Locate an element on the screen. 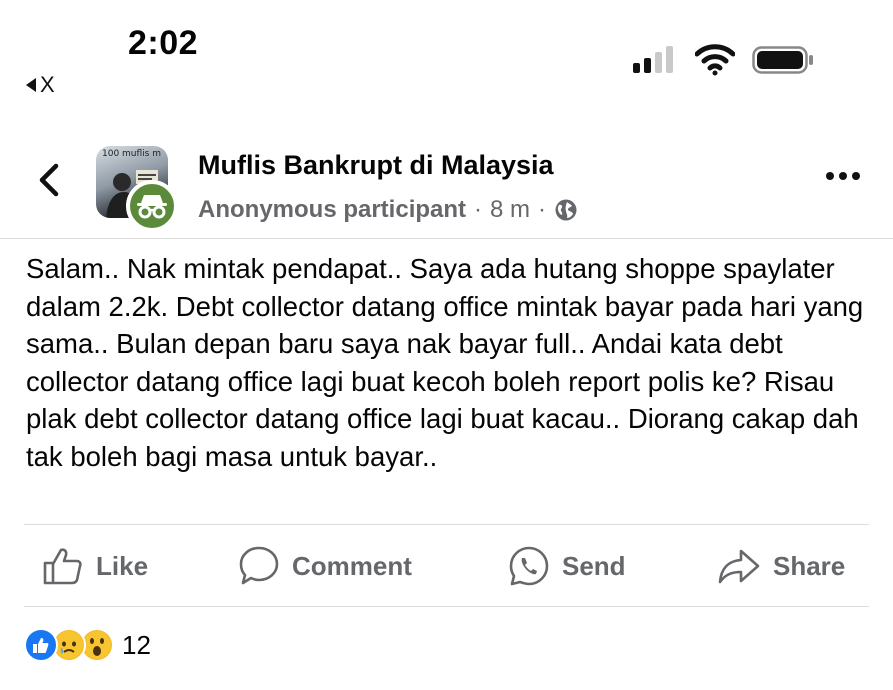  comment-bubble-icon is located at coordinates (259, 565).